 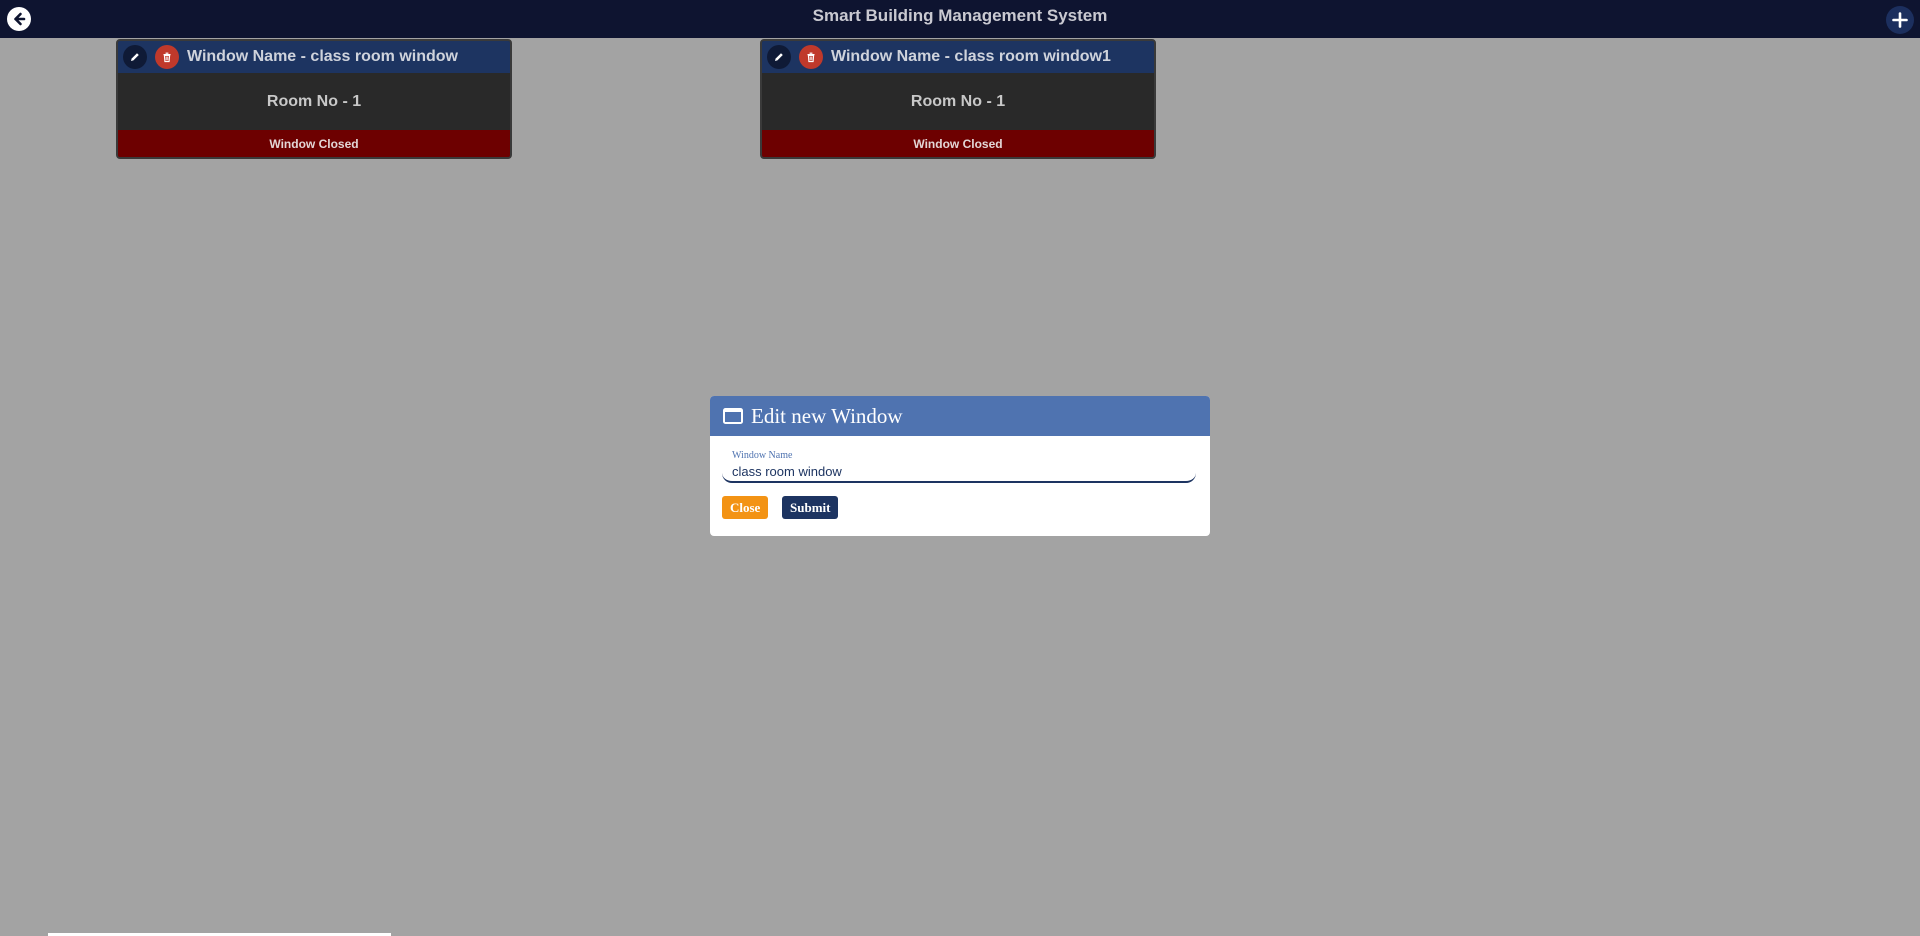 I want to click on window-card-header: Window Name - class room window, so click(x=314, y=57).